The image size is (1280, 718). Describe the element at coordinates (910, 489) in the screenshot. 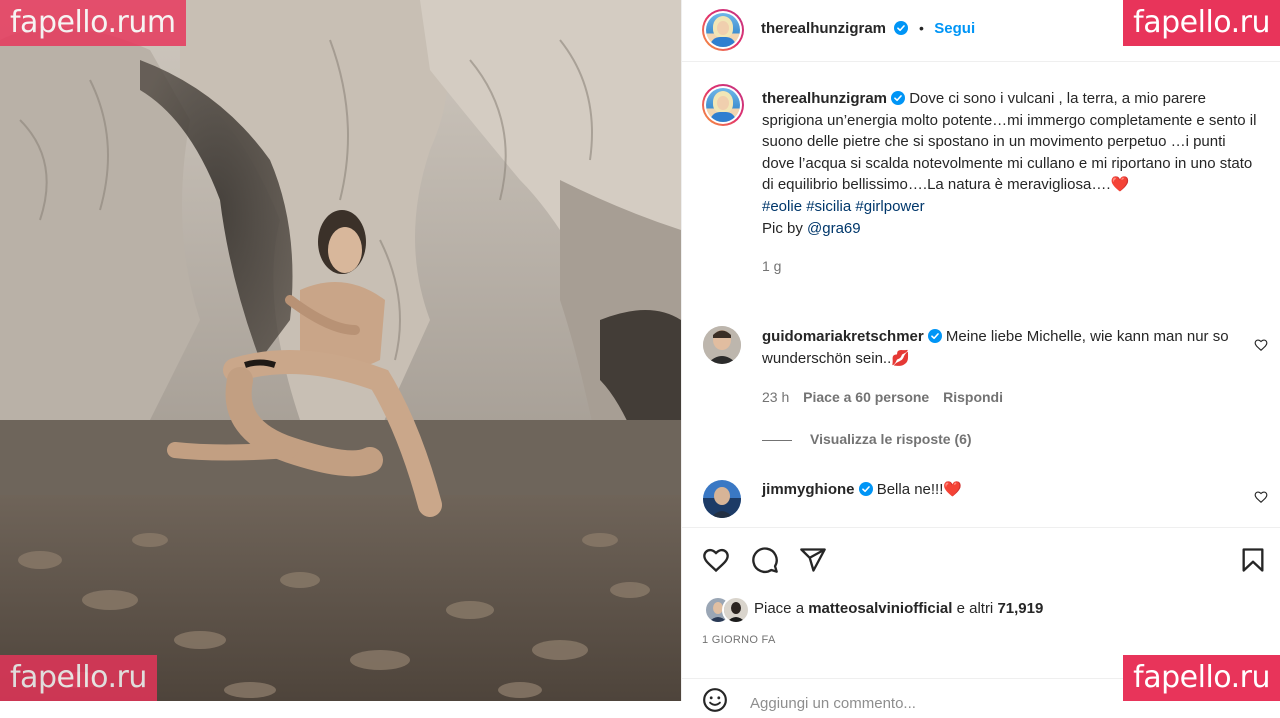

I see `comment-text: Bella ne!!!` at that location.